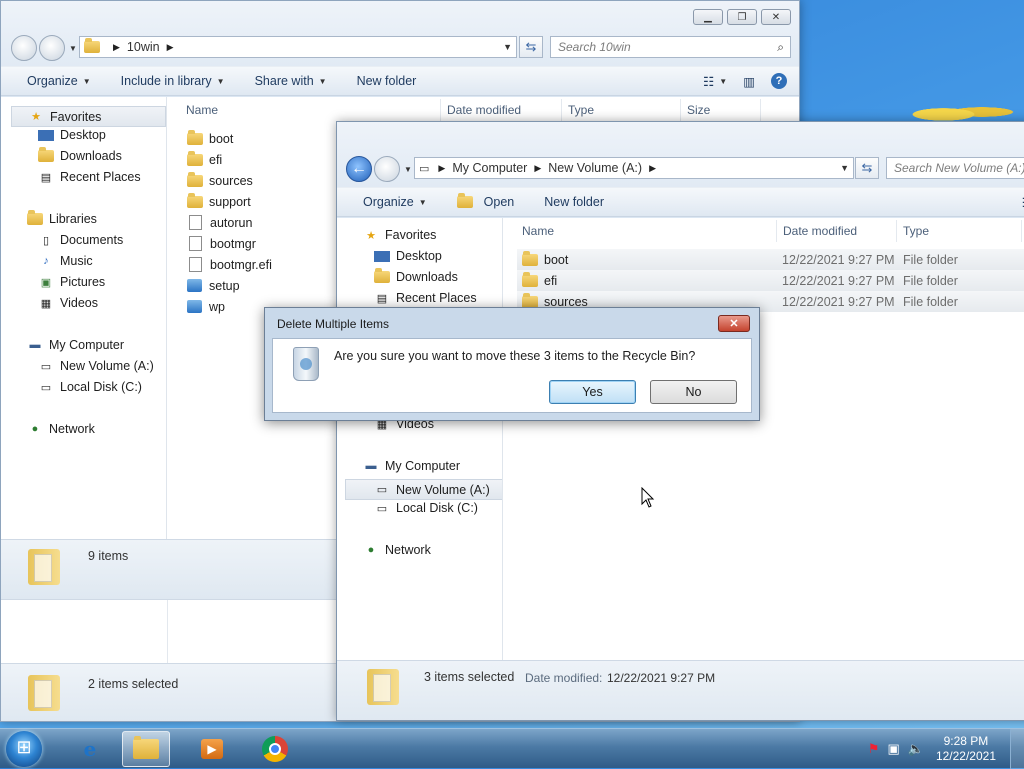 The height and width of the screenshot is (769, 1024). What do you see at coordinates (24, 48) in the screenshot?
I see `back-button` at bounding box center [24, 48].